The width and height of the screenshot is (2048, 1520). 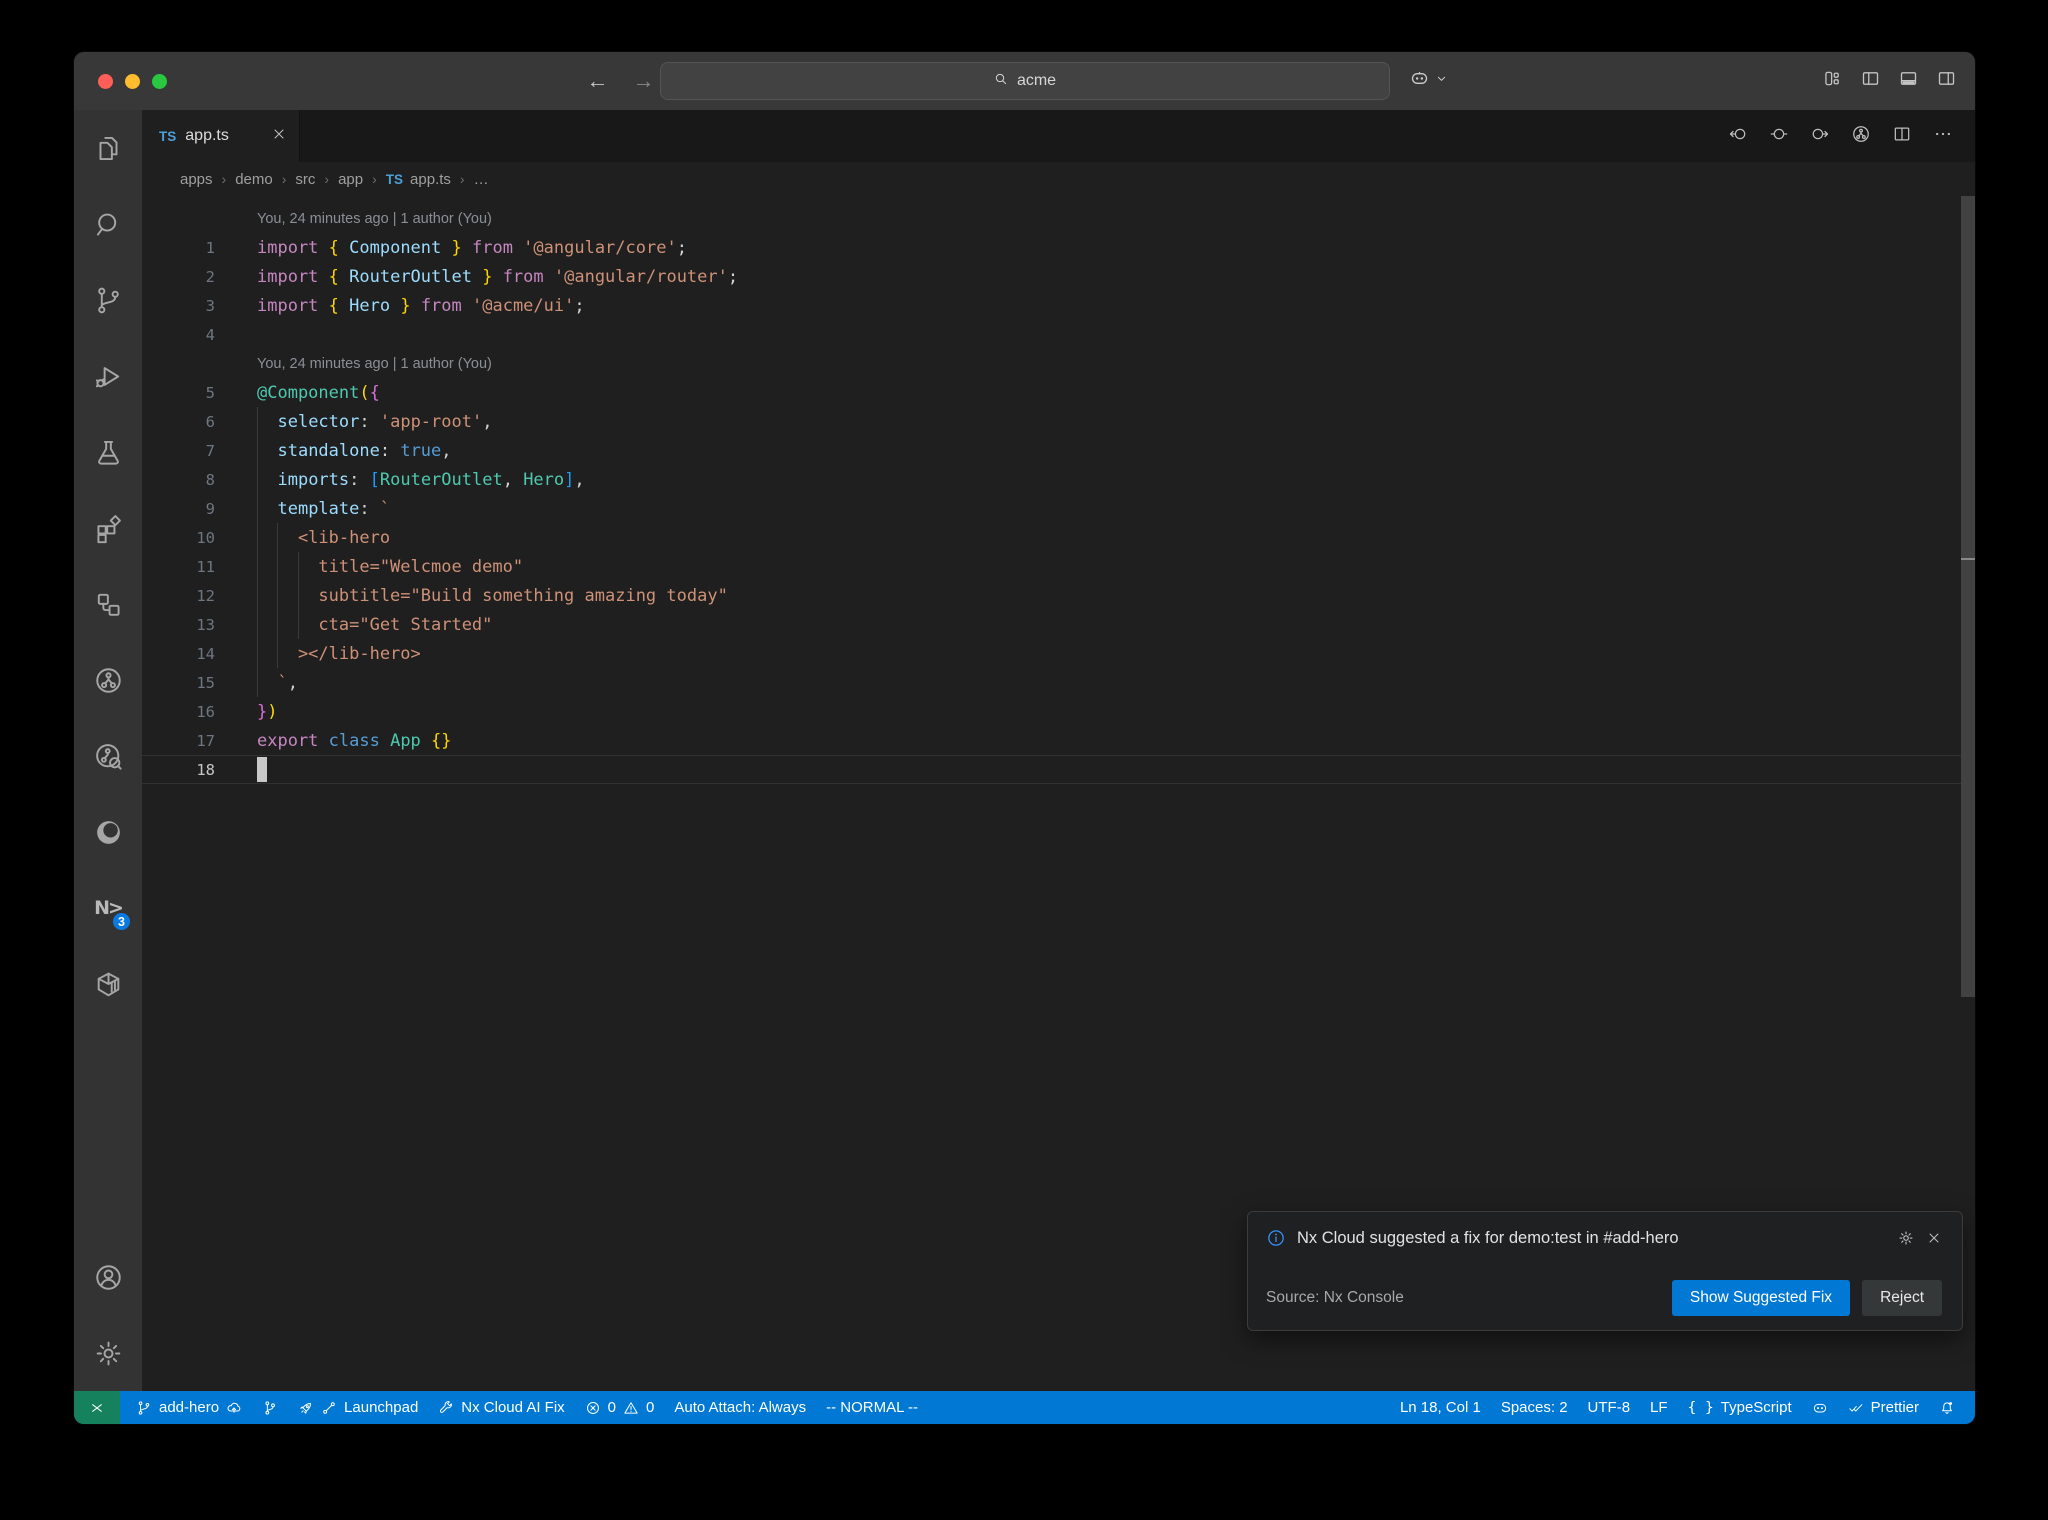 What do you see at coordinates (108, 300) in the screenshot?
I see `activity-item-source-control` at bounding box center [108, 300].